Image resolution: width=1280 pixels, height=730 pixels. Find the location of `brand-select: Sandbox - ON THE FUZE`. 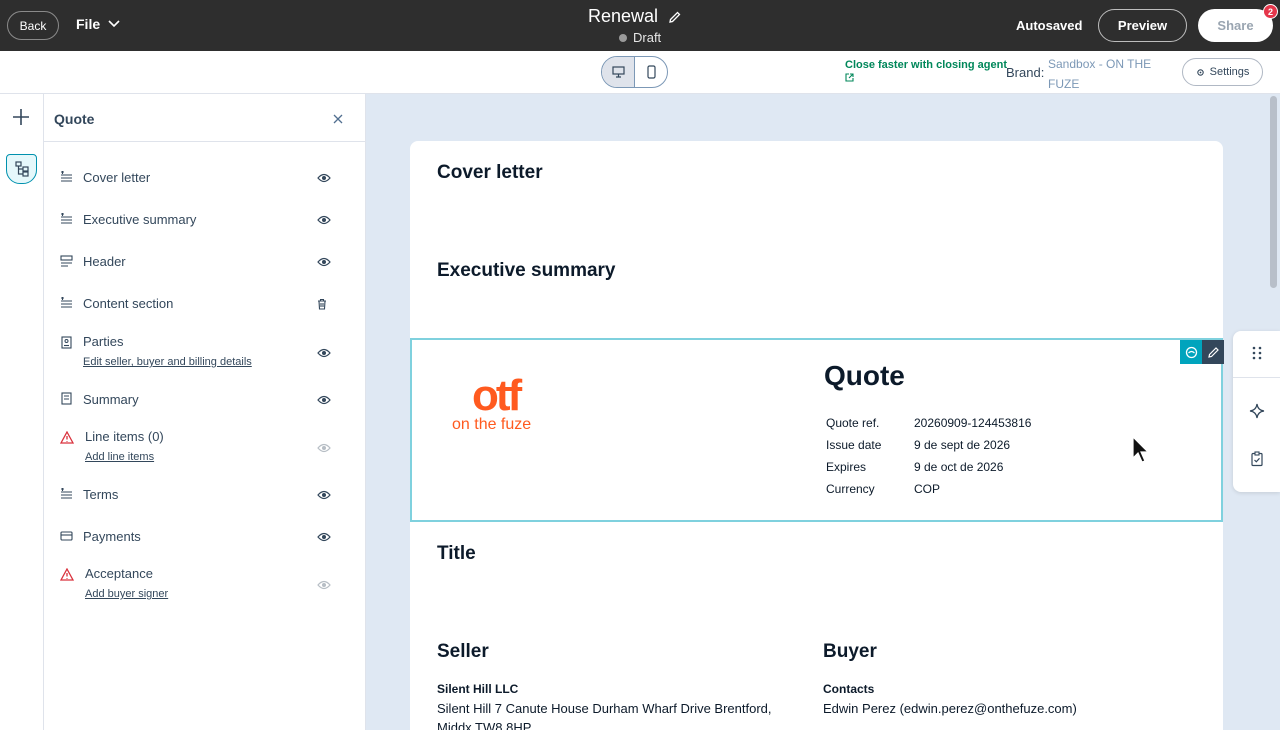

brand-select: Sandbox - ON THE FUZE is located at coordinates (1108, 74).